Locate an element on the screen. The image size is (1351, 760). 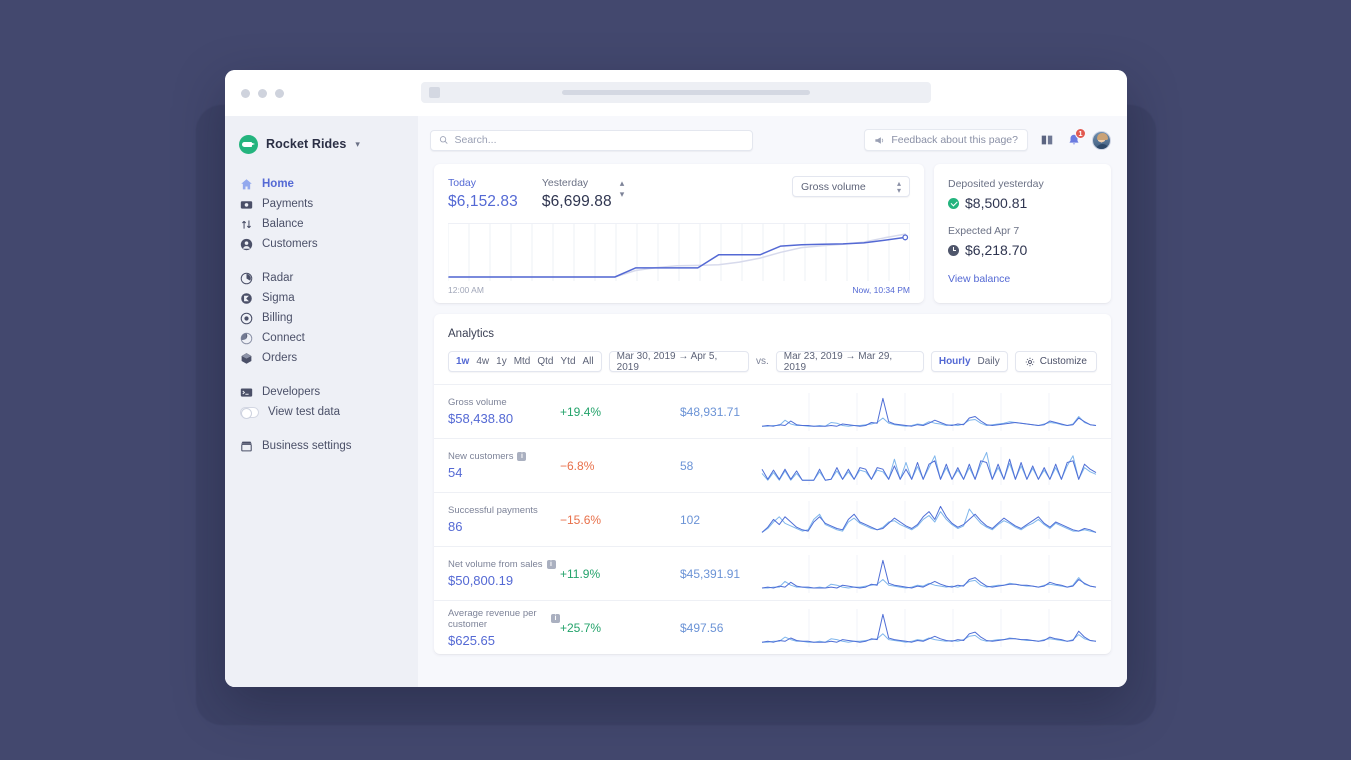
sidebar-item-label: Customers is located at coordinates (290, 244).